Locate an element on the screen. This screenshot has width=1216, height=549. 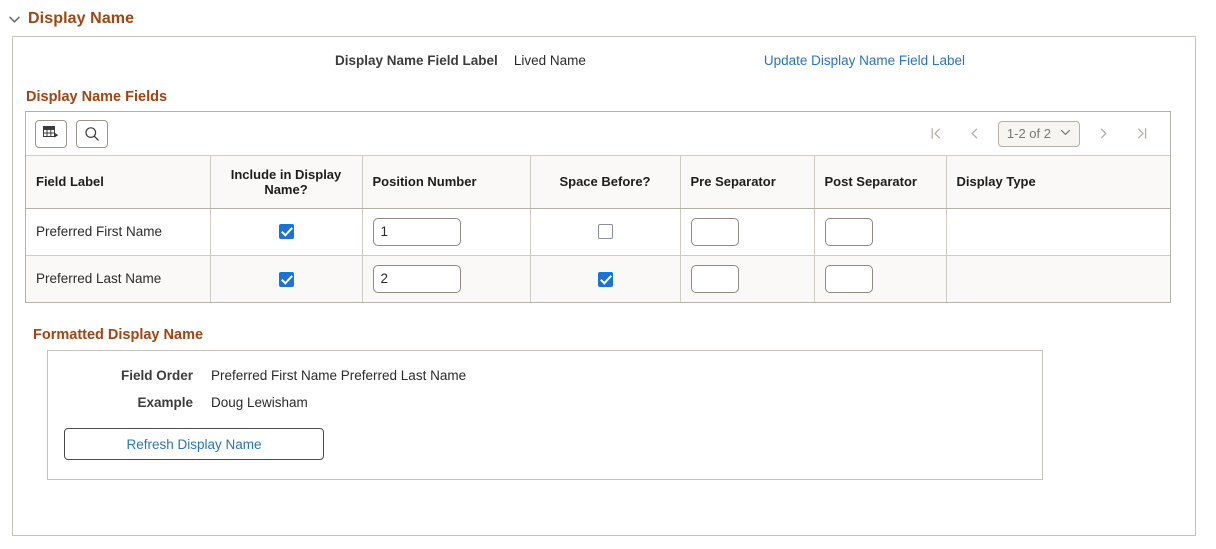
previous-page-icon is located at coordinates (975, 134).